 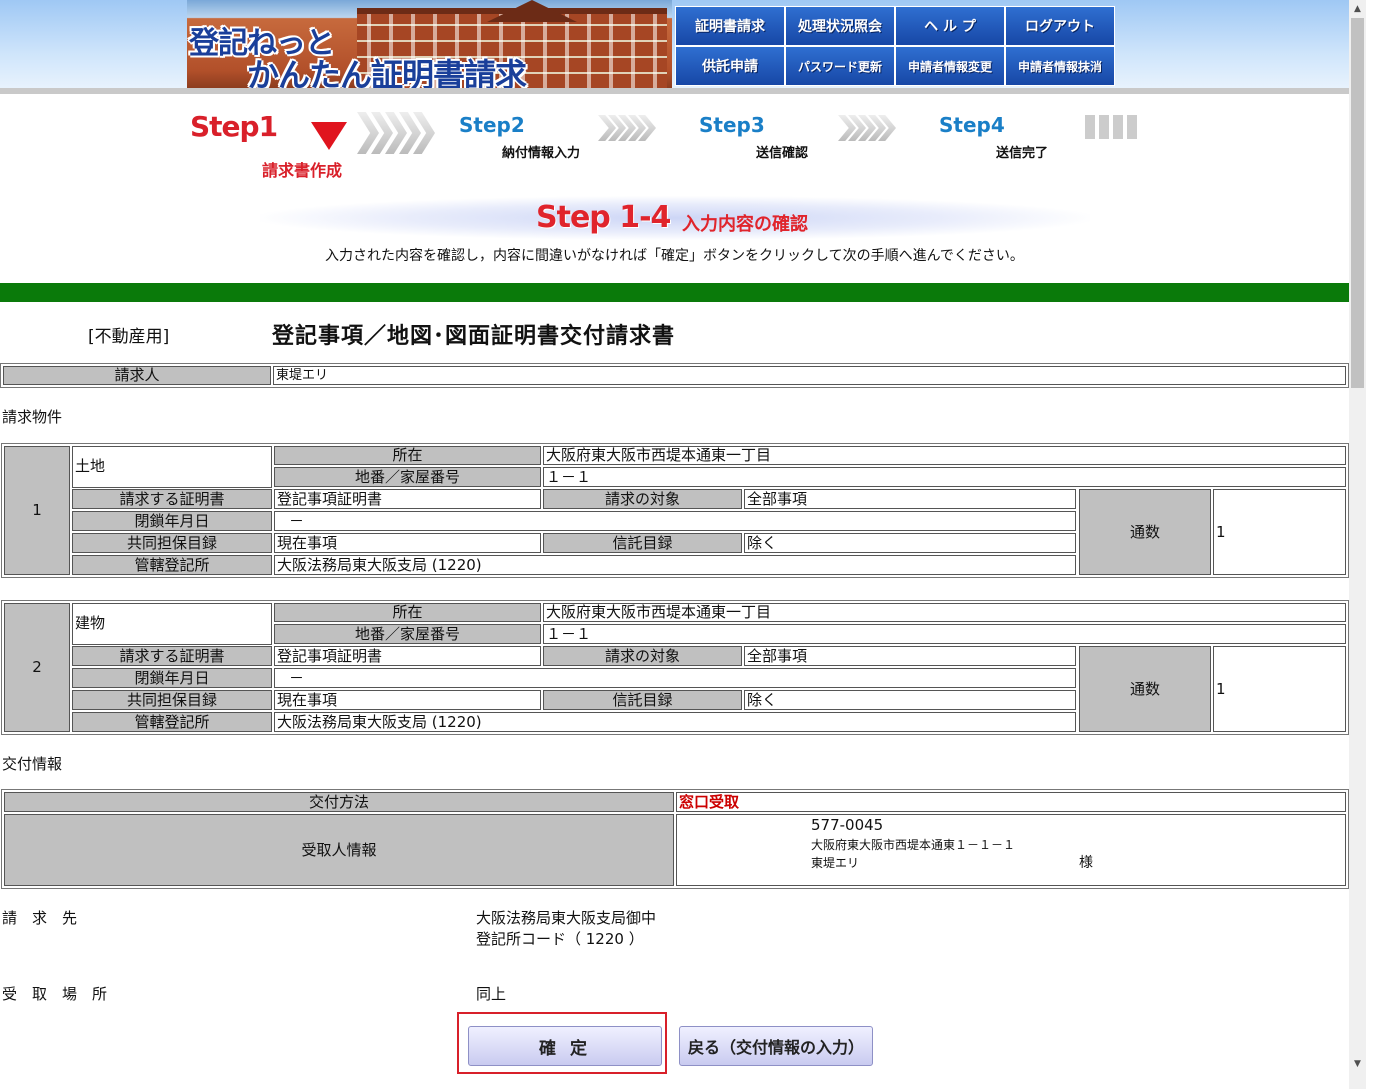 I want to click on logo-text-line2: かんたん証明書請求, so click(x=387, y=72).